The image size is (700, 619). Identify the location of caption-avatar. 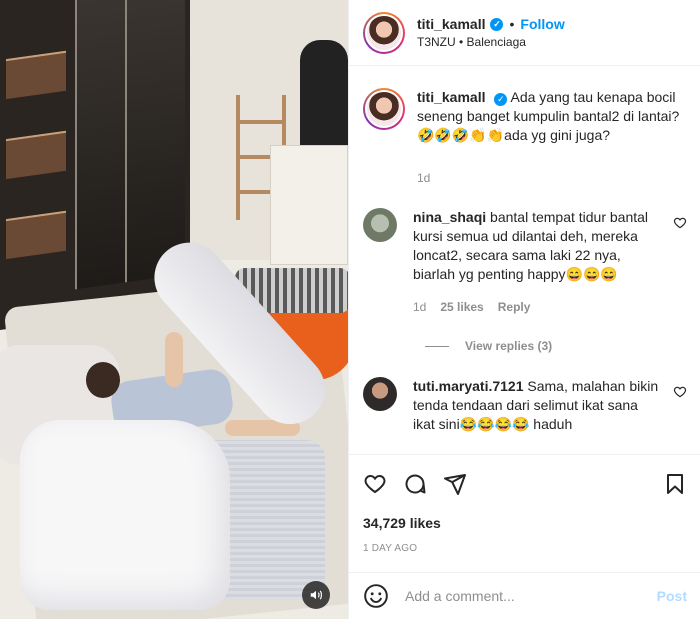
(384, 109).